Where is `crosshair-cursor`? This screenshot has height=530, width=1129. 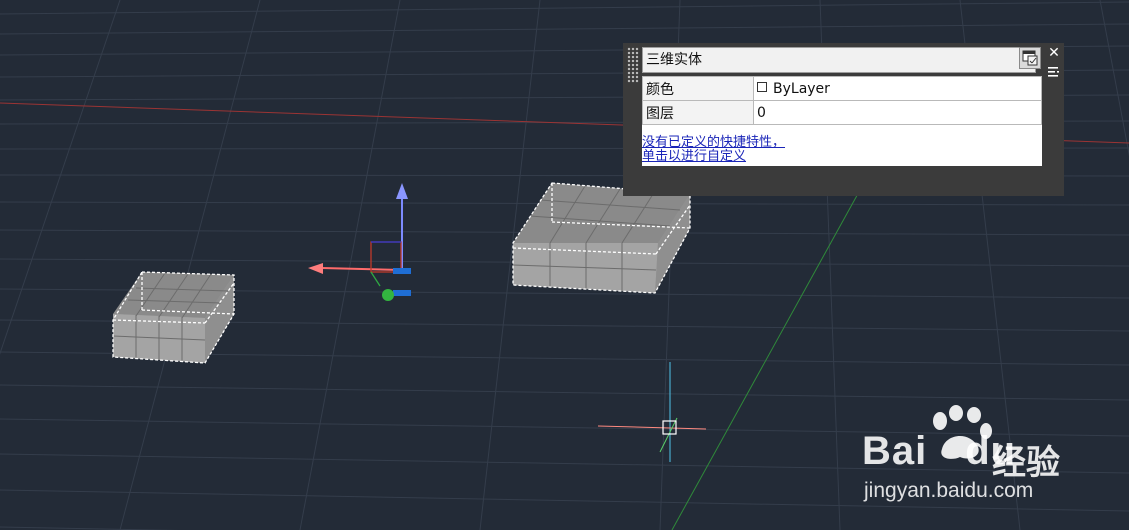
crosshair-cursor is located at coordinates (652, 412).